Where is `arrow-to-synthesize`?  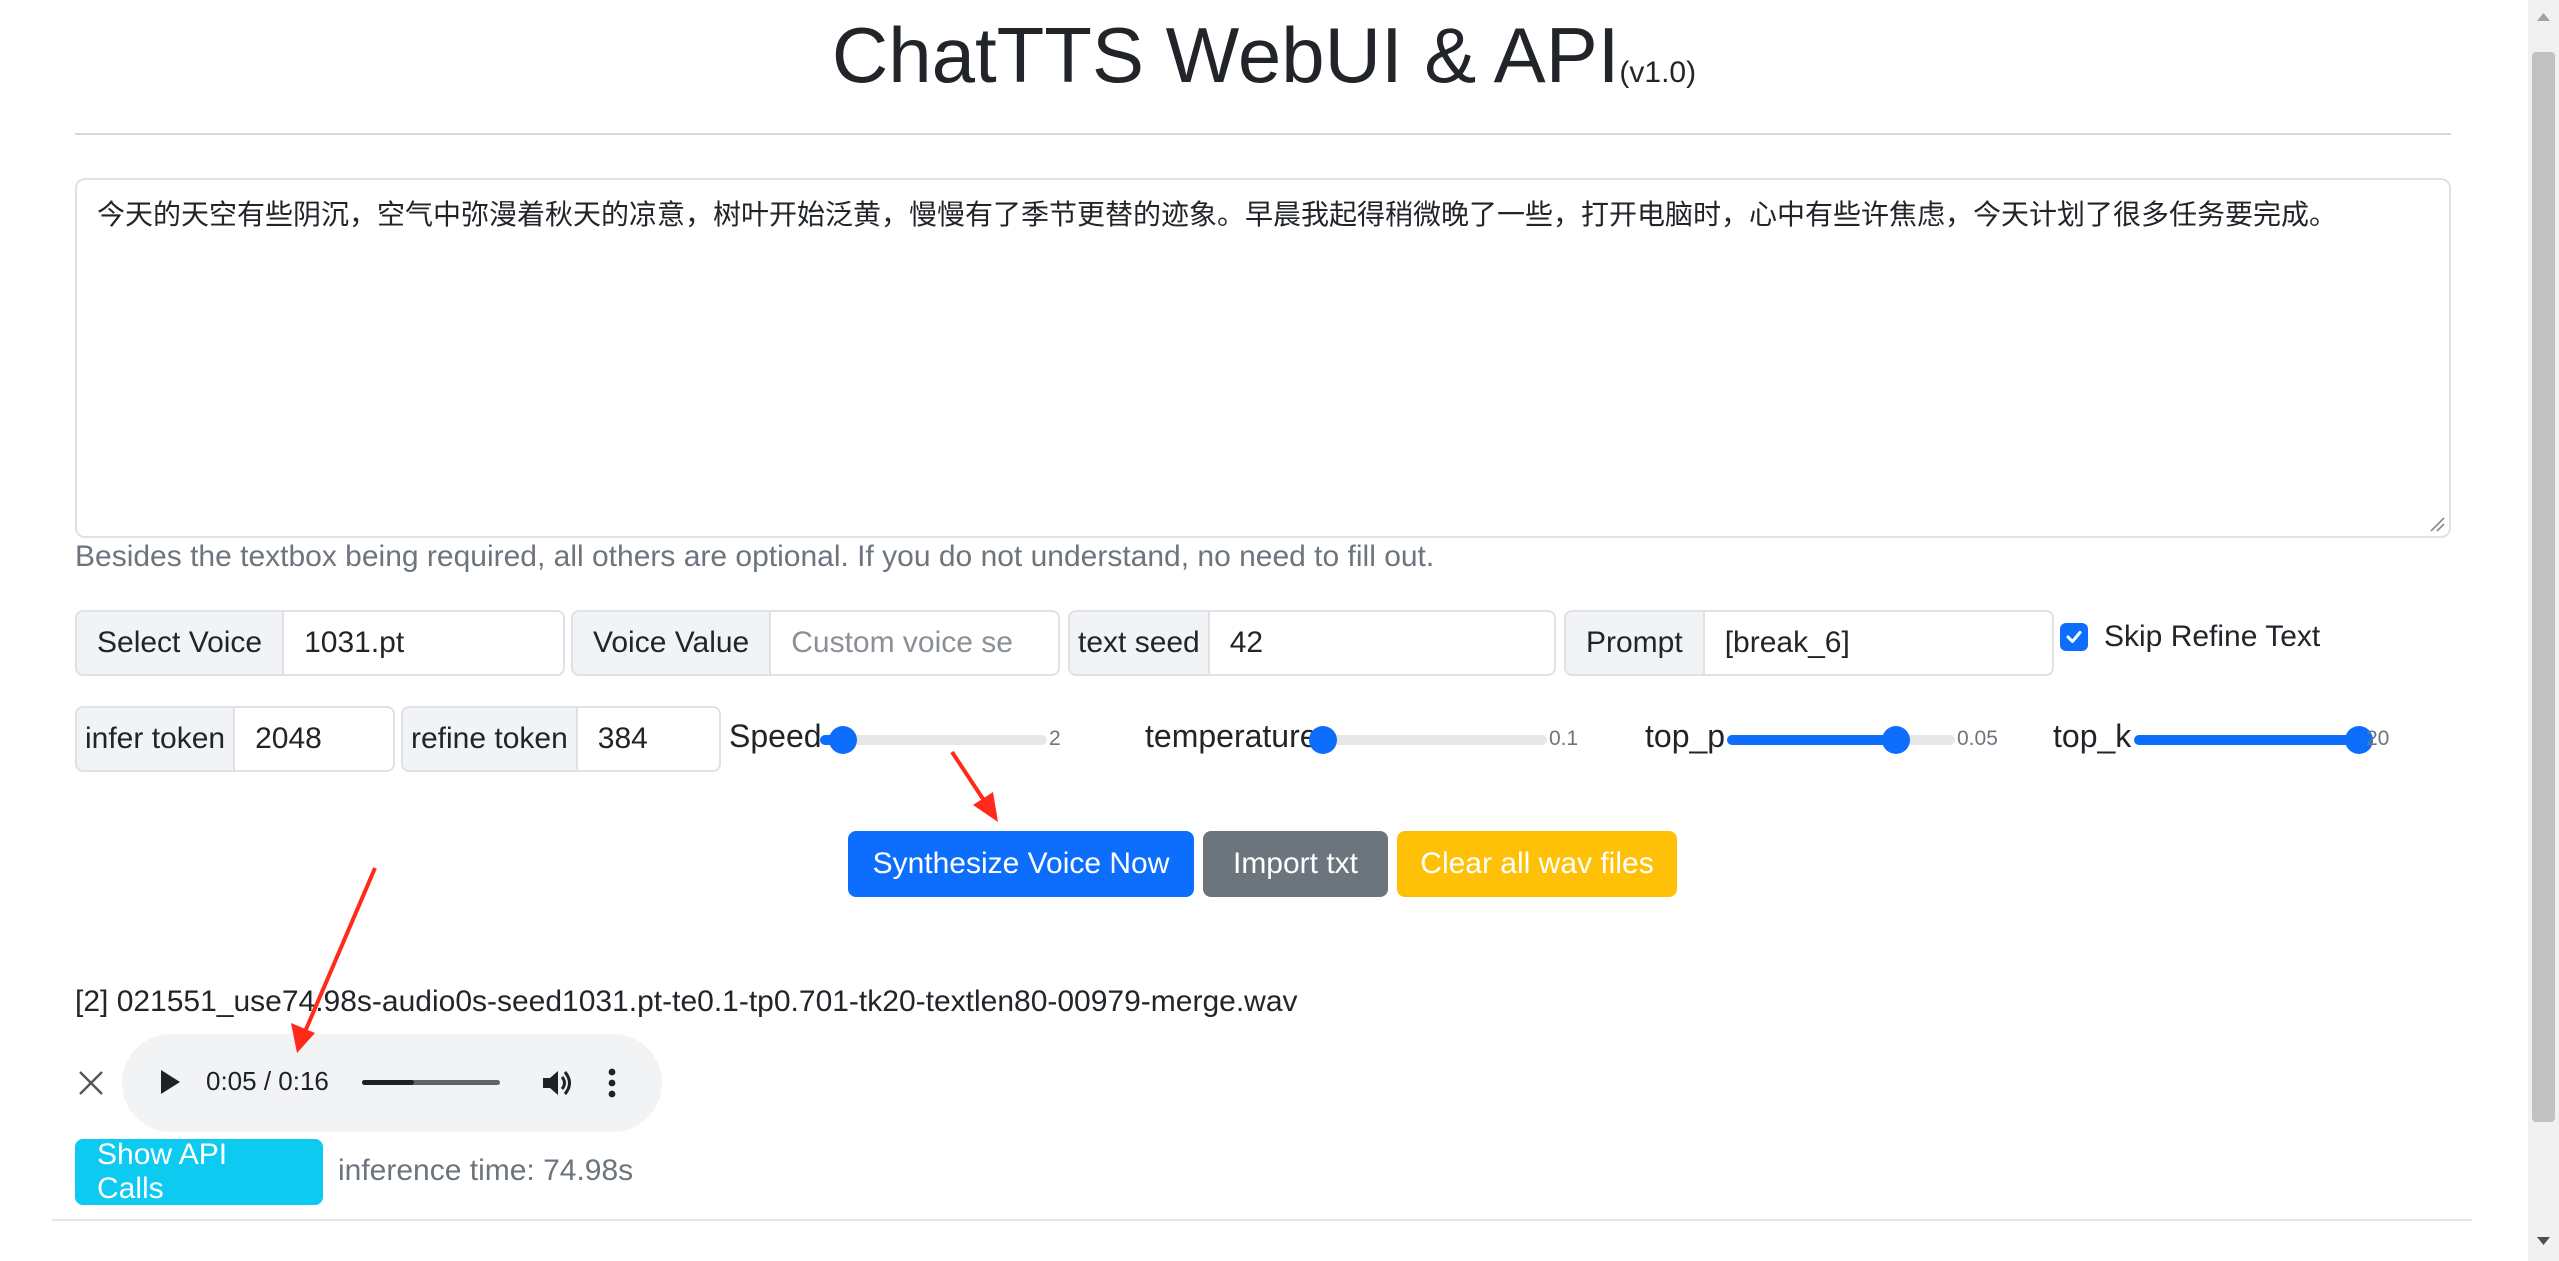 arrow-to-synthesize is located at coordinates (974, 786).